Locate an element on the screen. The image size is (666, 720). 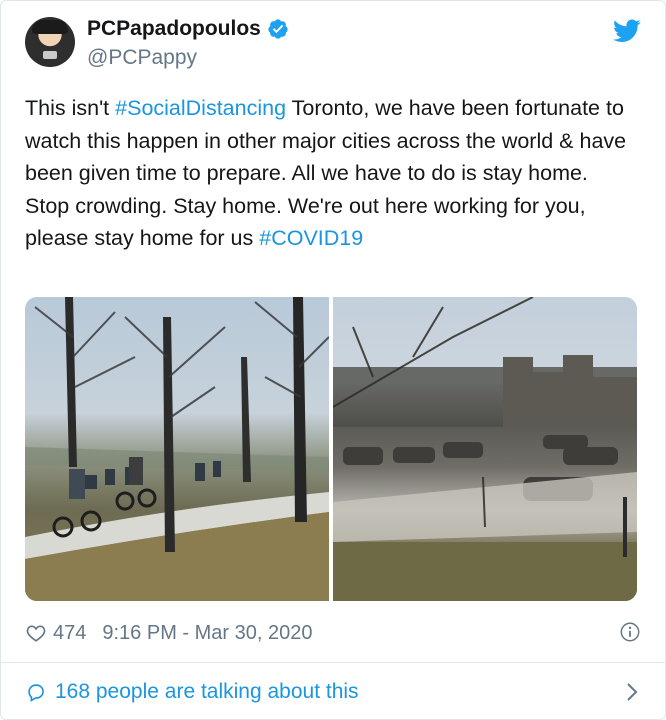
tweet-meta: 474 9:16 PM - Mar 30, 2020 is located at coordinates (333, 633).